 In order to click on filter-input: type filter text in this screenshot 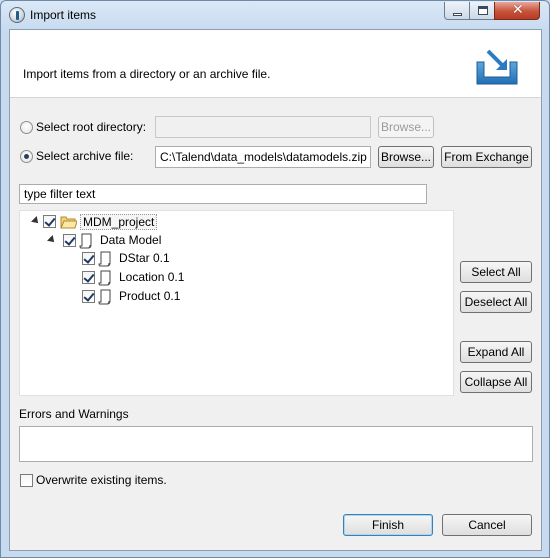, I will do `click(223, 194)`.